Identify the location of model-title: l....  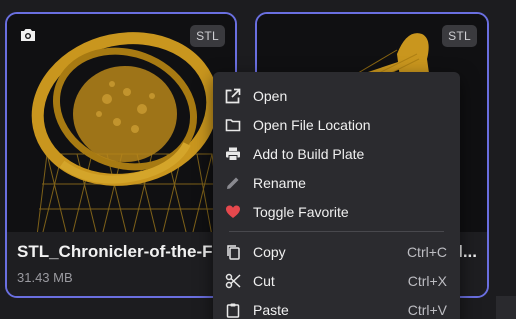
(467, 251).